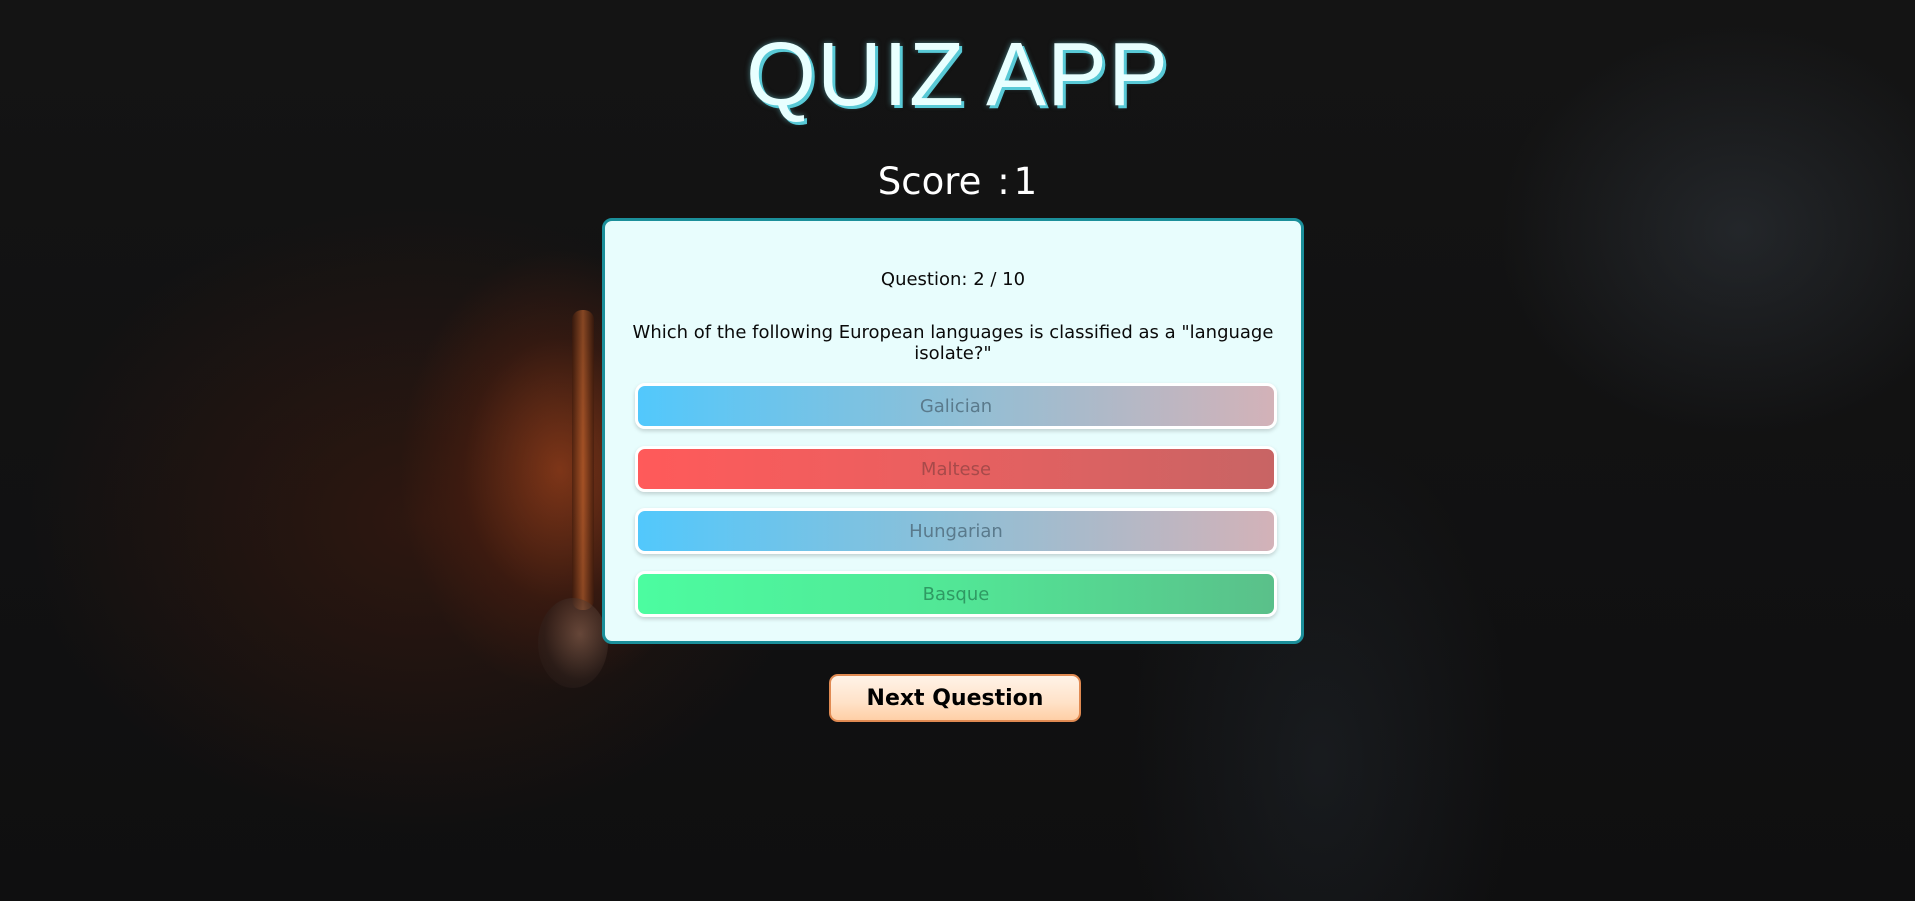 The image size is (1915, 901). What do you see at coordinates (955, 698) in the screenshot?
I see `next-question-button: Next Question` at bounding box center [955, 698].